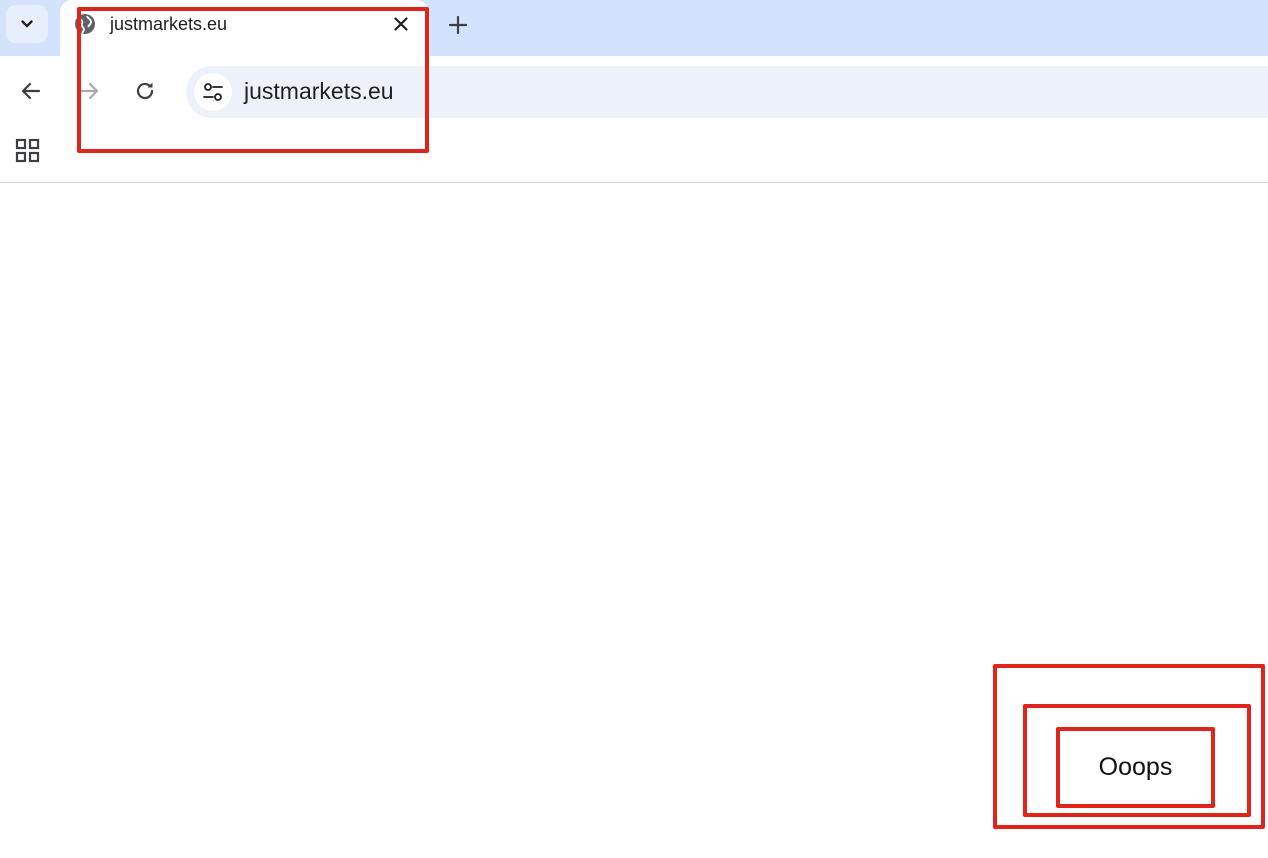  I want to click on back-button, so click(31, 91).